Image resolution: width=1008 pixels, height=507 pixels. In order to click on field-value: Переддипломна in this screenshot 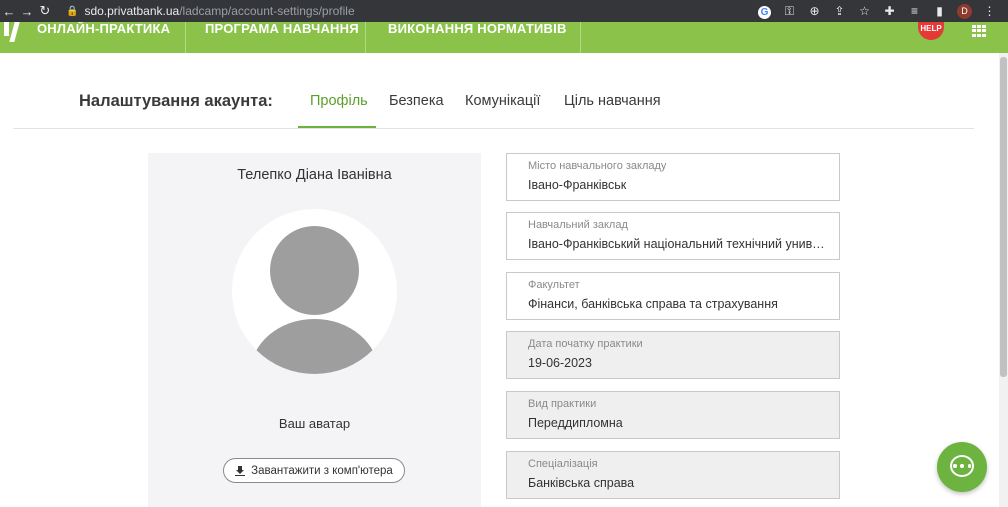, I will do `click(575, 423)`.